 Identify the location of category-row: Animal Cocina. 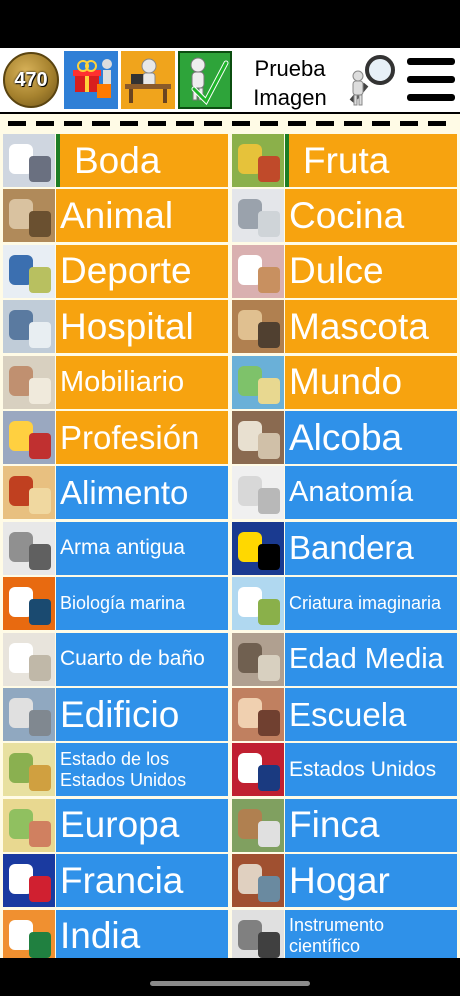
(230, 216).